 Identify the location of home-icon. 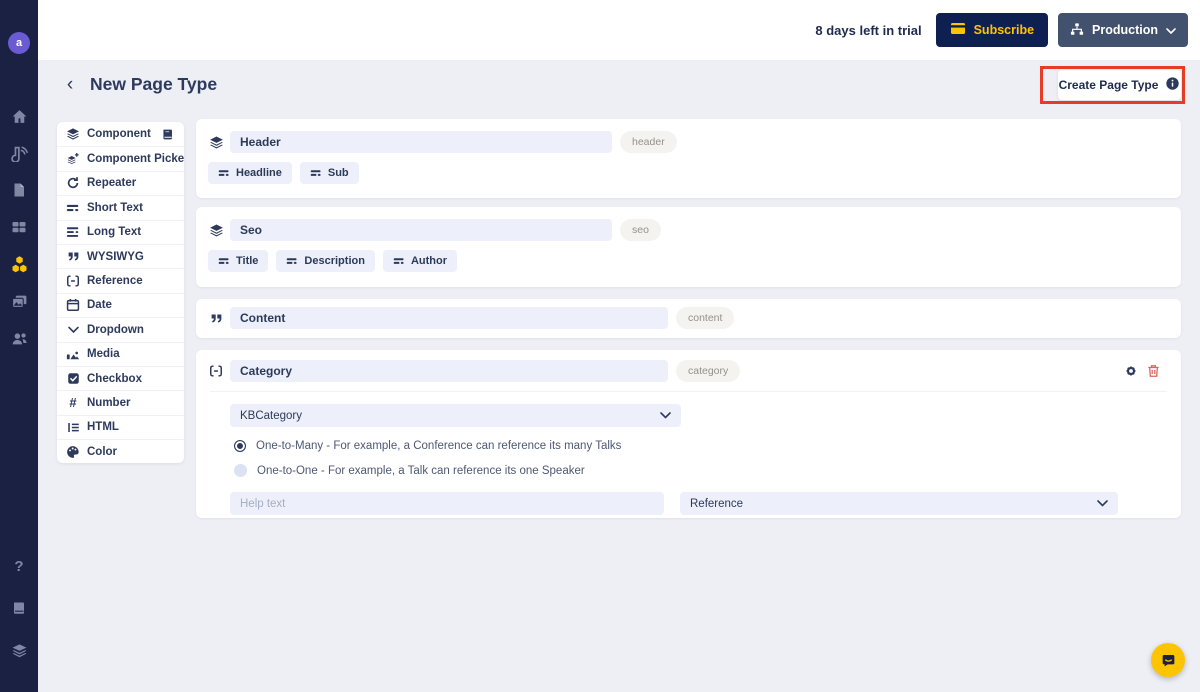
(19, 116).